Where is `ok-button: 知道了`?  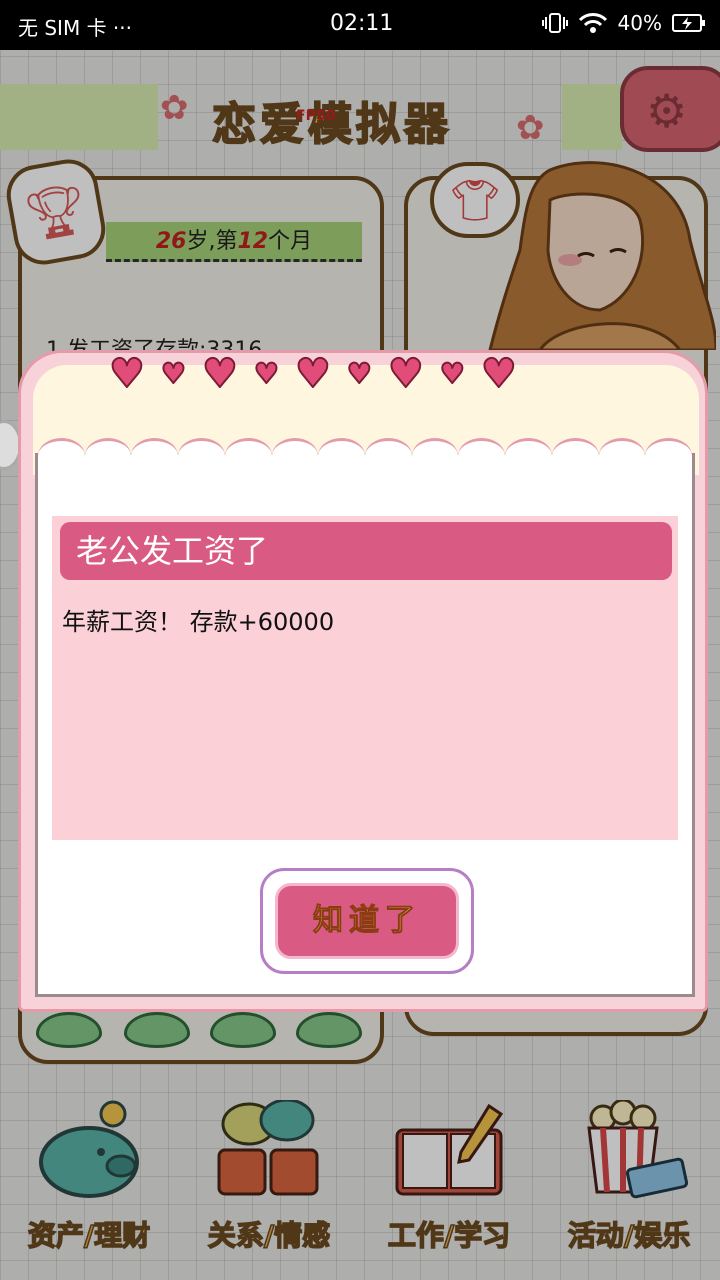 ok-button: 知道了 is located at coordinates (367, 921).